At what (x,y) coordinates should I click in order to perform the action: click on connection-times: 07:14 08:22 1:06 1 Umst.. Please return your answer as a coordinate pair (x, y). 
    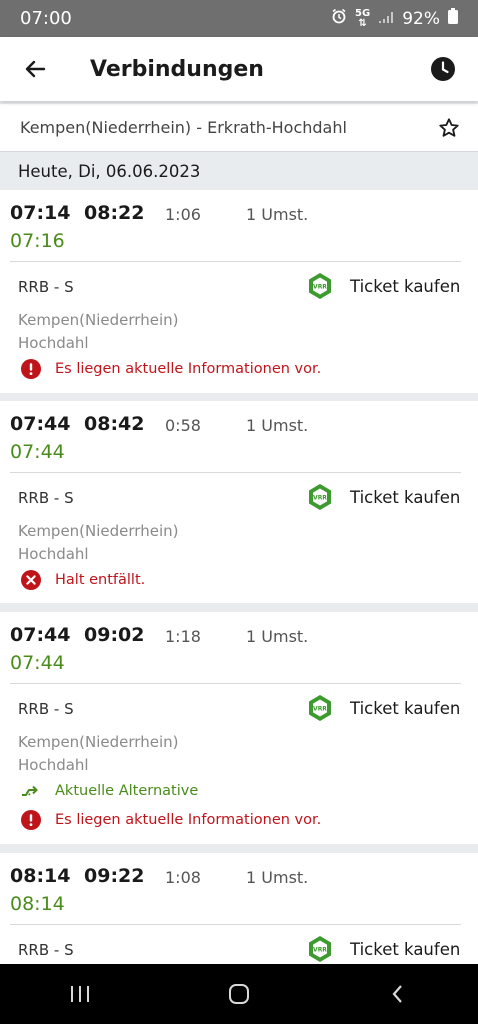
    Looking at the image, I should click on (240, 214).